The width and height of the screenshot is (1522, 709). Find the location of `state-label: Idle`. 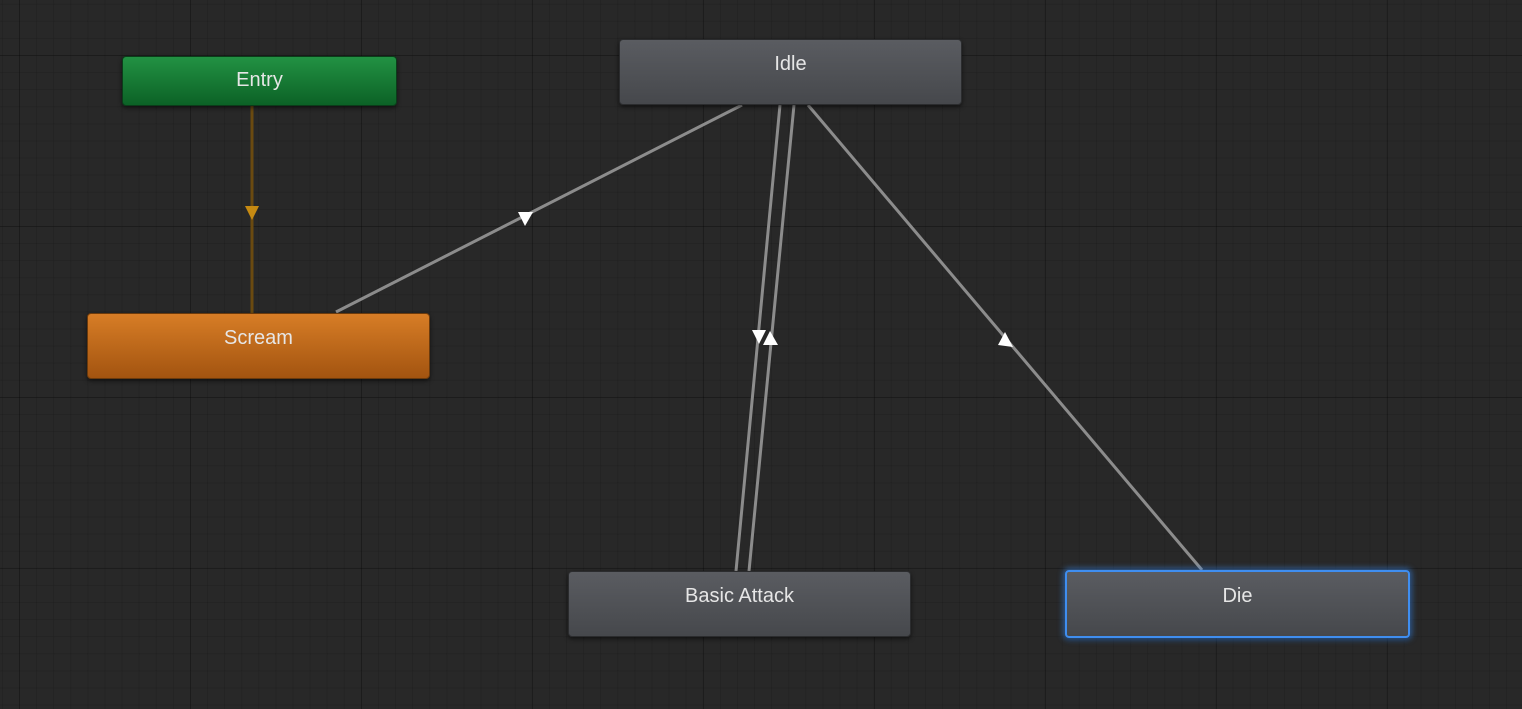

state-label: Idle is located at coordinates (790, 64).